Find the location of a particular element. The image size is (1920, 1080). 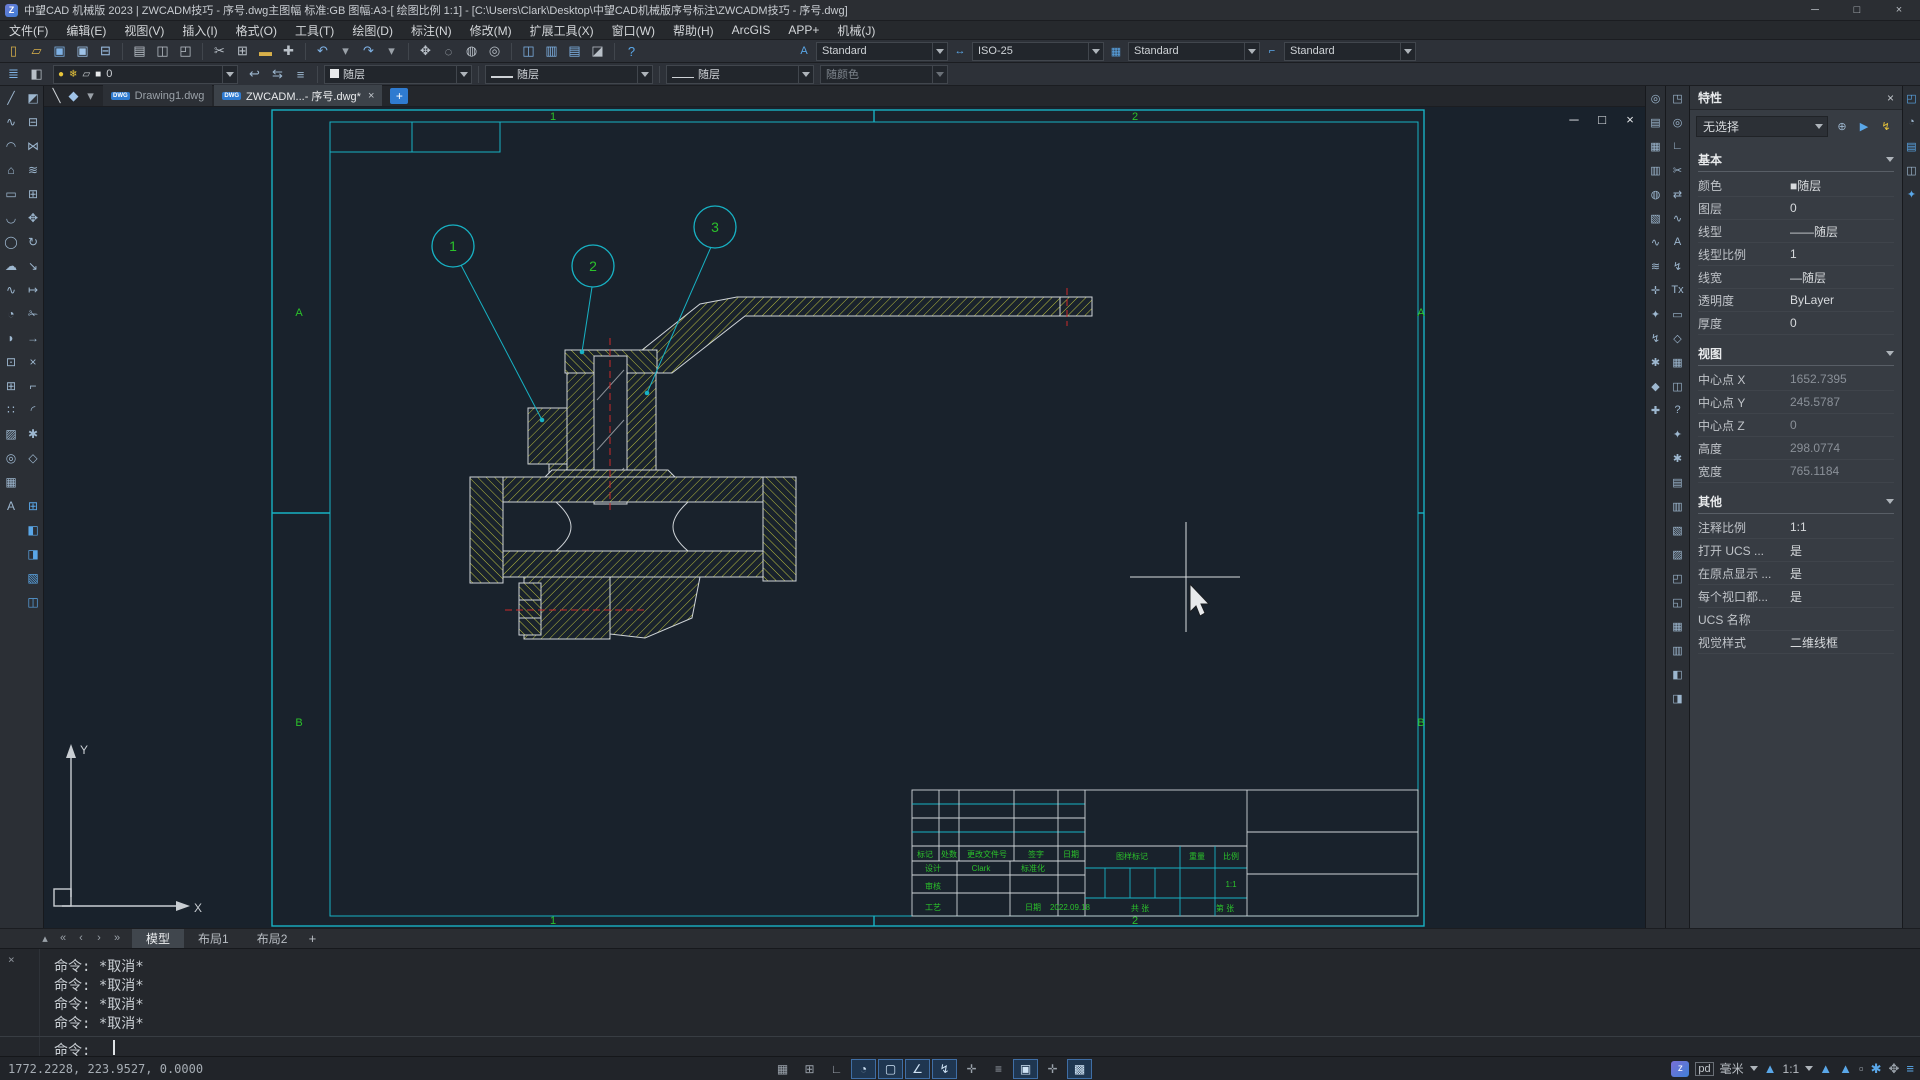

plot-icon: ▤ is located at coordinates (139, 51).